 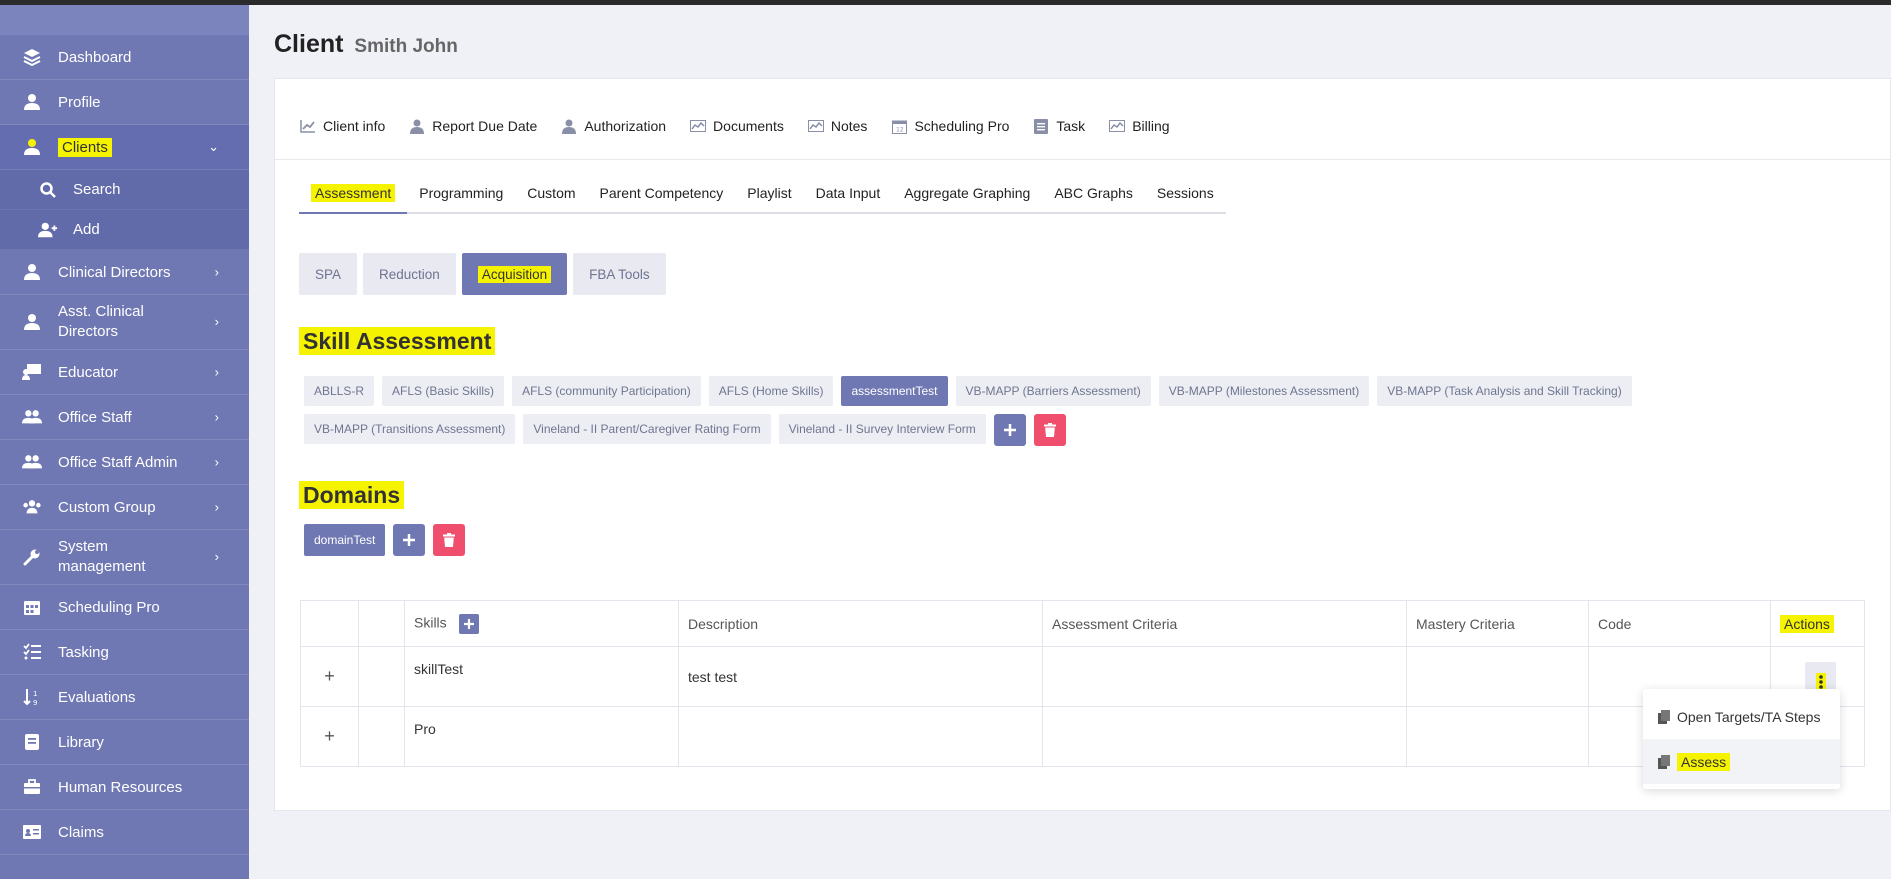 I want to click on sidebar-item-profile: Profile, so click(x=124, y=102).